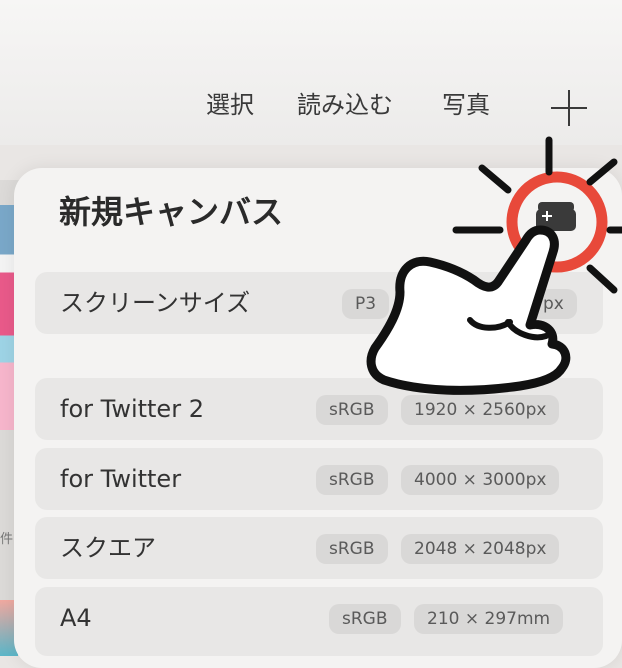  I want to click on preset-row: A4 sRGB 210 × 297mm, so click(319, 621).